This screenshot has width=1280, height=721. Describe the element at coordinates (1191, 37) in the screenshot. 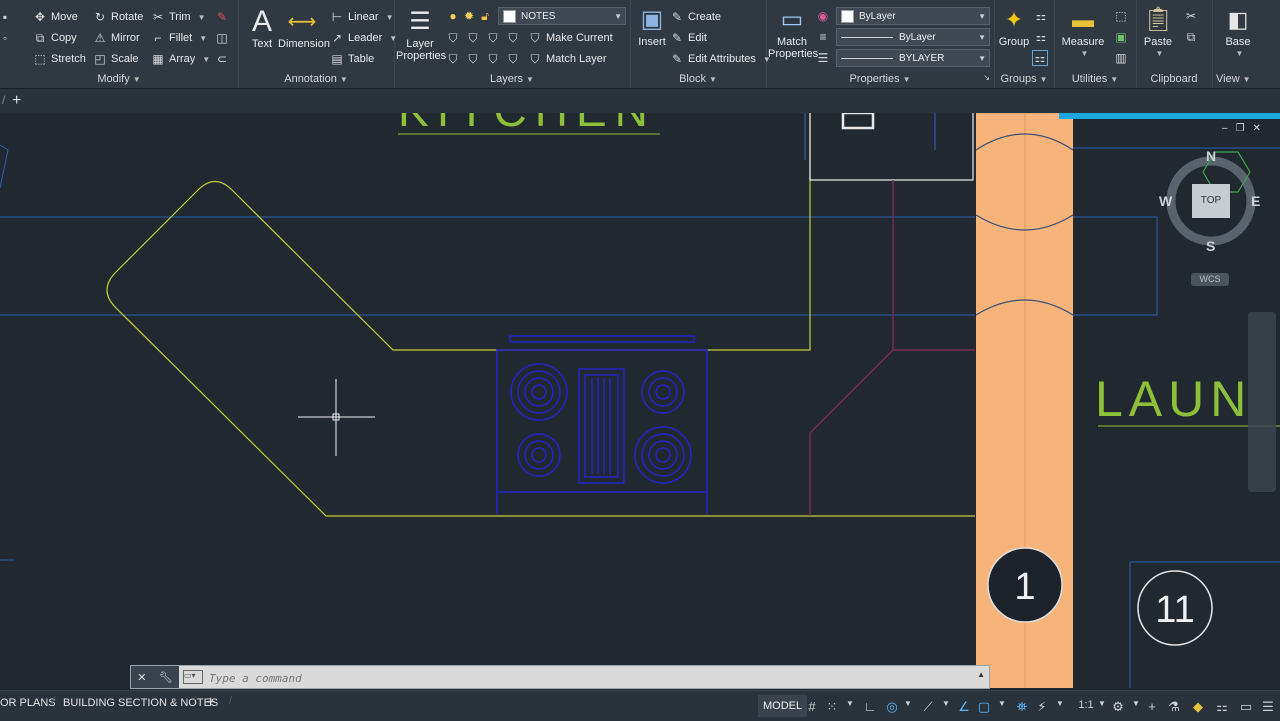

I see `copy-clip-icon: ⧉` at that location.